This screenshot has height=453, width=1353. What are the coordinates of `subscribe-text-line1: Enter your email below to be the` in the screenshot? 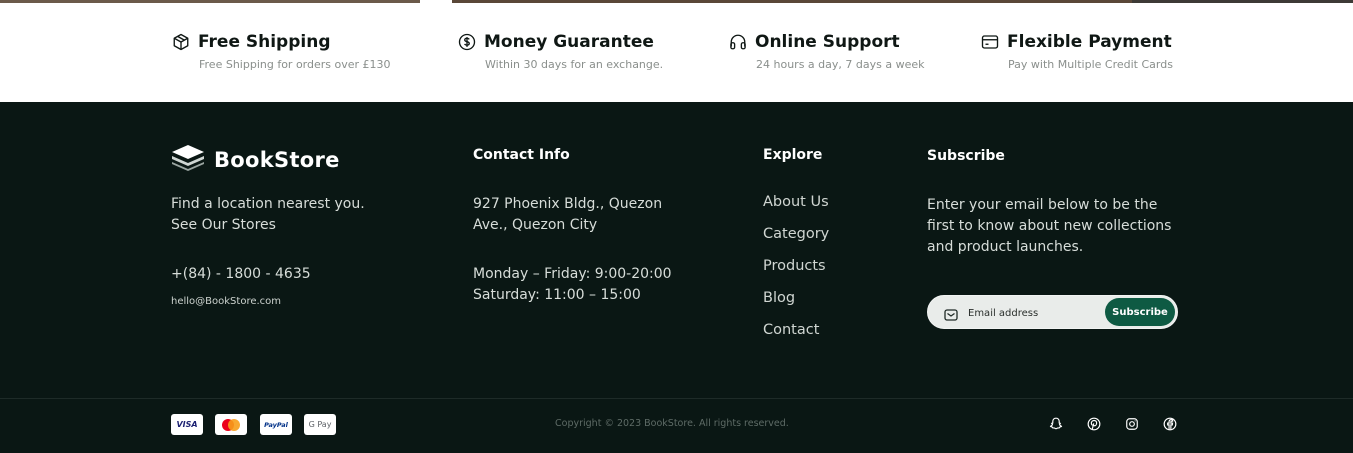 It's located at (1042, 205).